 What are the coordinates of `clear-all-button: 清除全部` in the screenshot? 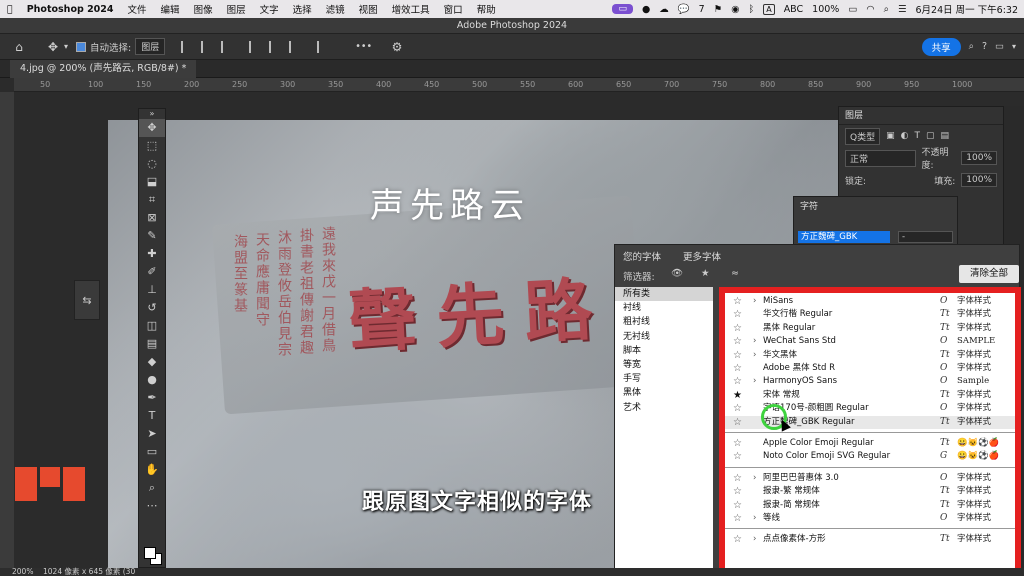 It's located at (989, 274).